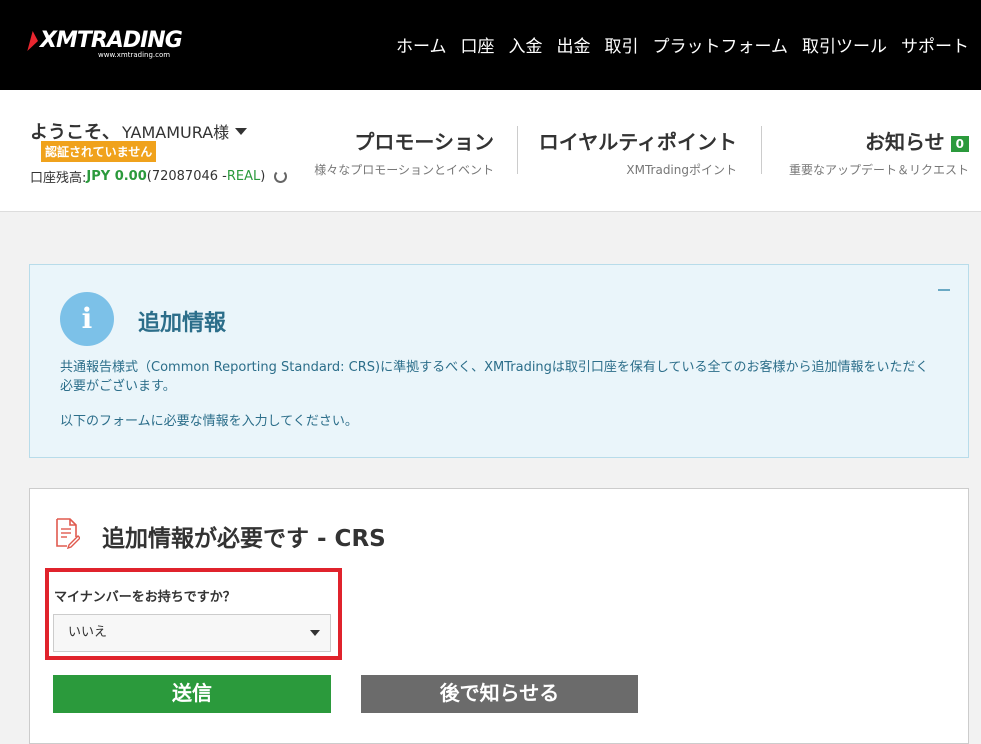 The image size is (981, 744). What do you see at coordinates (192, 694) in the screenshot?
I see `submit-button: 送信` at bounding box center [192, 694].